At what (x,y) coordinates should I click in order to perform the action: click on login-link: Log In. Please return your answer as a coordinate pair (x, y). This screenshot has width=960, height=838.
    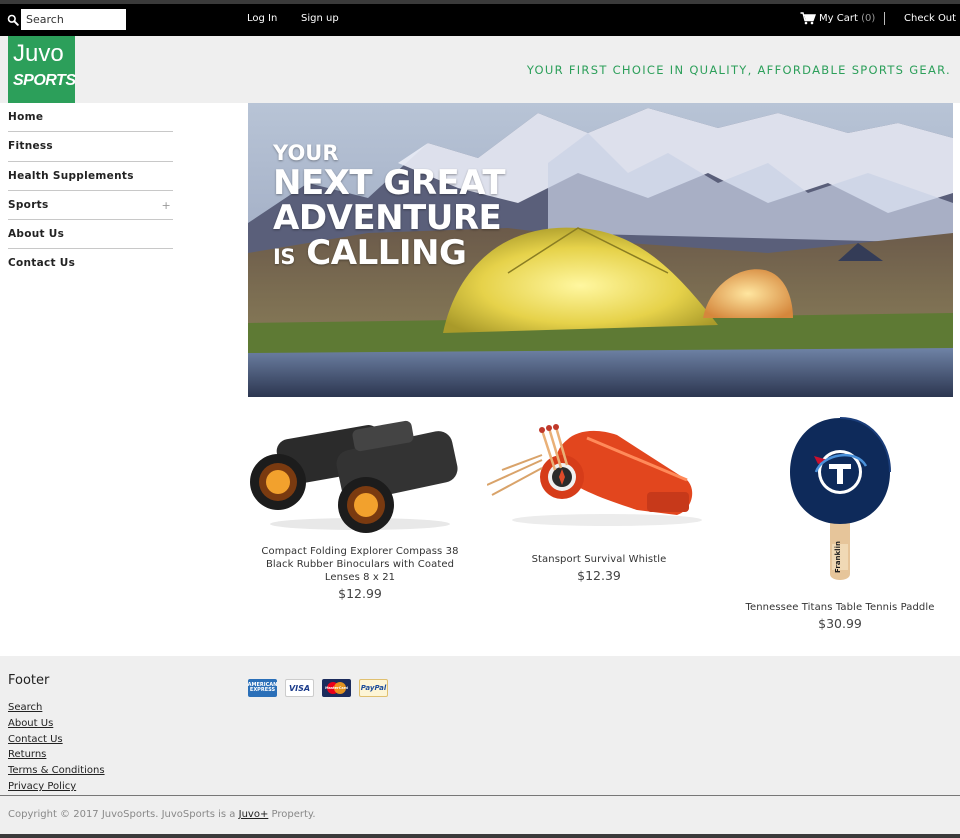
    Looking at the image, I should click on (262, 18).